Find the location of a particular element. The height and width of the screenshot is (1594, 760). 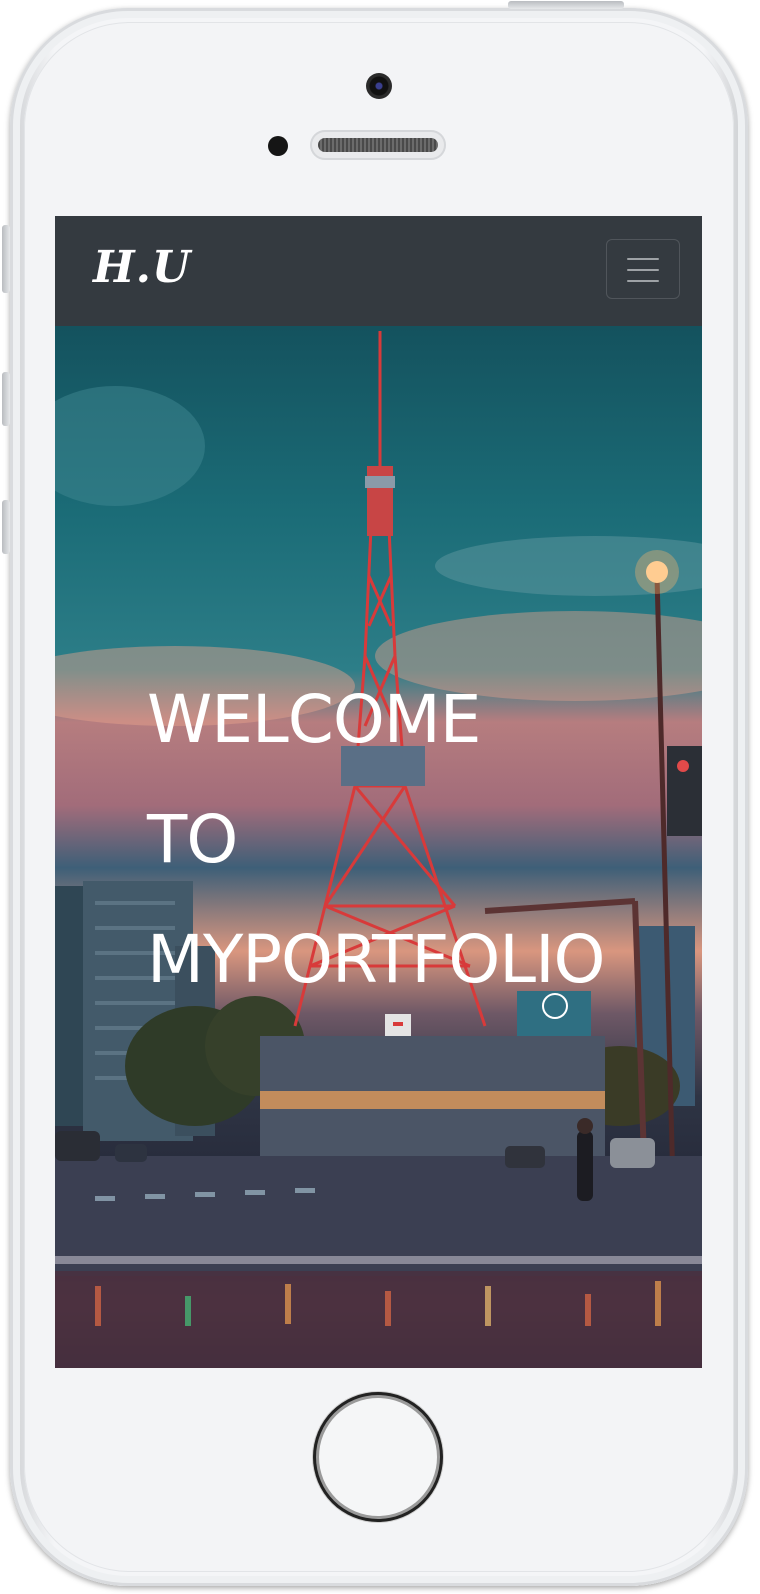

front-camera is located at coordinates (379, 86).